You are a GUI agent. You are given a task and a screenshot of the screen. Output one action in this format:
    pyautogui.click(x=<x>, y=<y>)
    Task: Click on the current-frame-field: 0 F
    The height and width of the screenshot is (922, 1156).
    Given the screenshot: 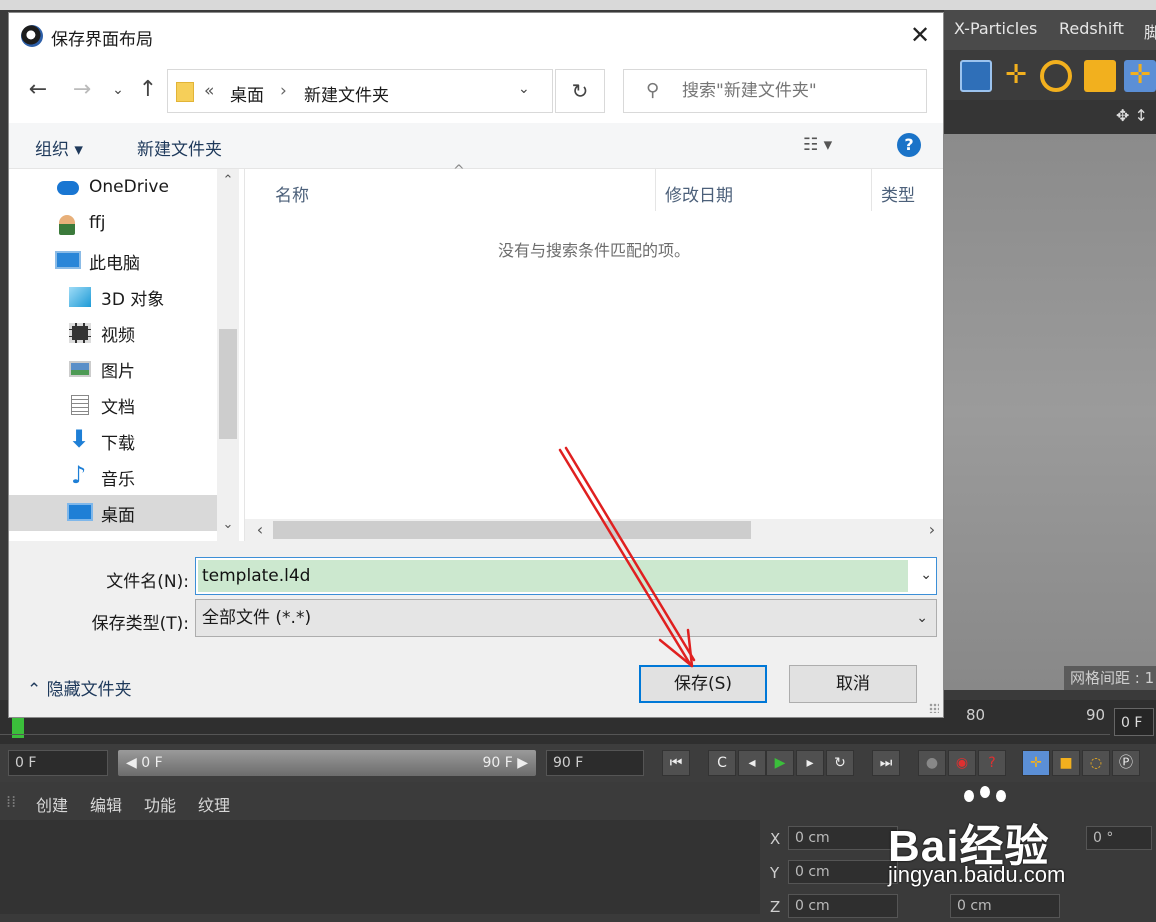 What is the action you would take?
    pyautogui.click(x=1134, y=722)
    